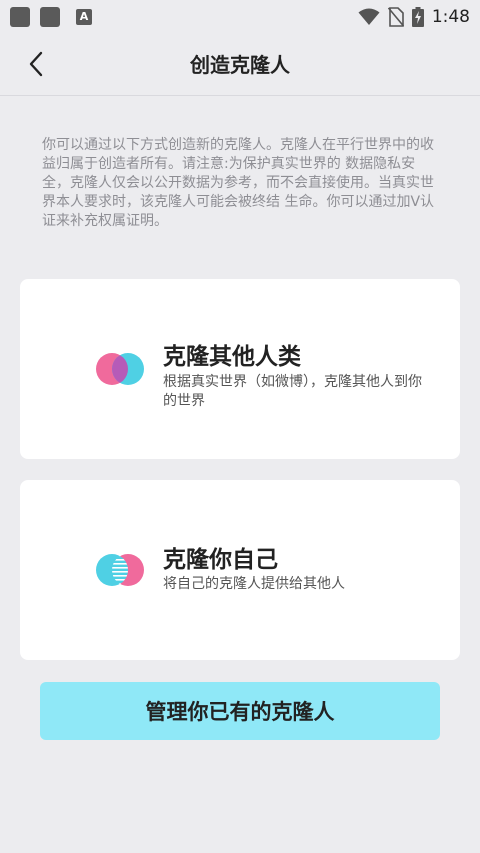 The height and width of the screenshot is (853, 480). I want to click on manage-clones-button: 管理你已有的克隆人, so click(240, 711).